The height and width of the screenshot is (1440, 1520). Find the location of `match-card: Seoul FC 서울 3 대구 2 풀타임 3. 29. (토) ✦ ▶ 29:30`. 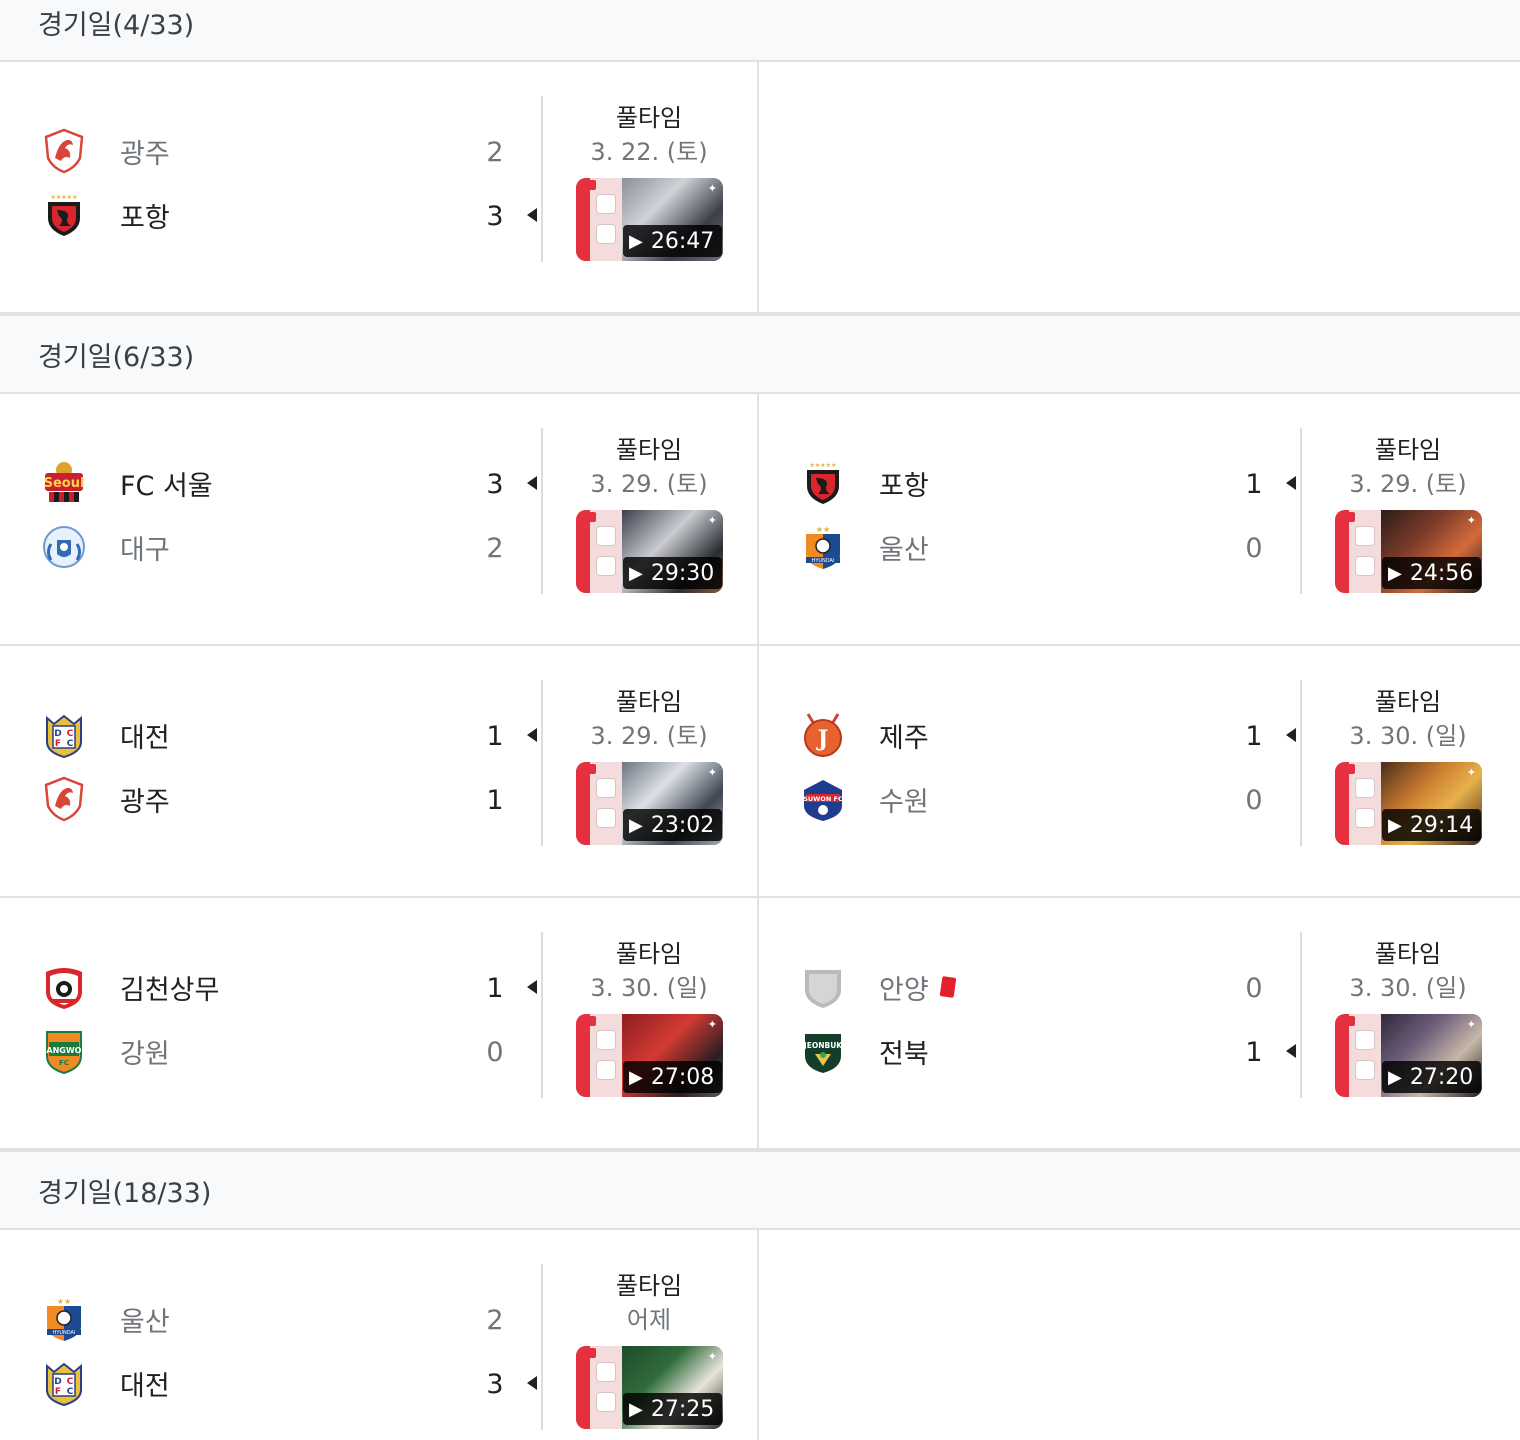

match-card: Seoul FC 서울 3 대구 2 풀타임 3. 29. (토) ✦ ▶ 29:30 is located at coordinates (379, 519).